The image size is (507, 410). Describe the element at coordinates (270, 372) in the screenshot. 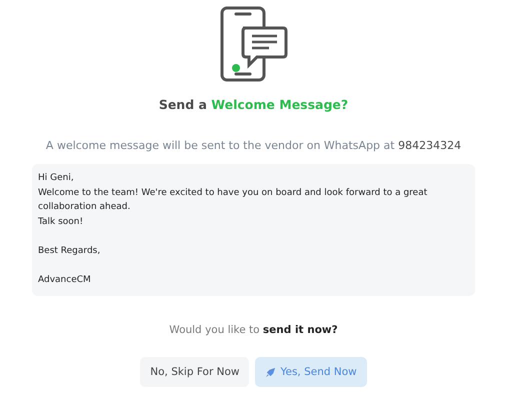

I see `rocket-icon` at that location.